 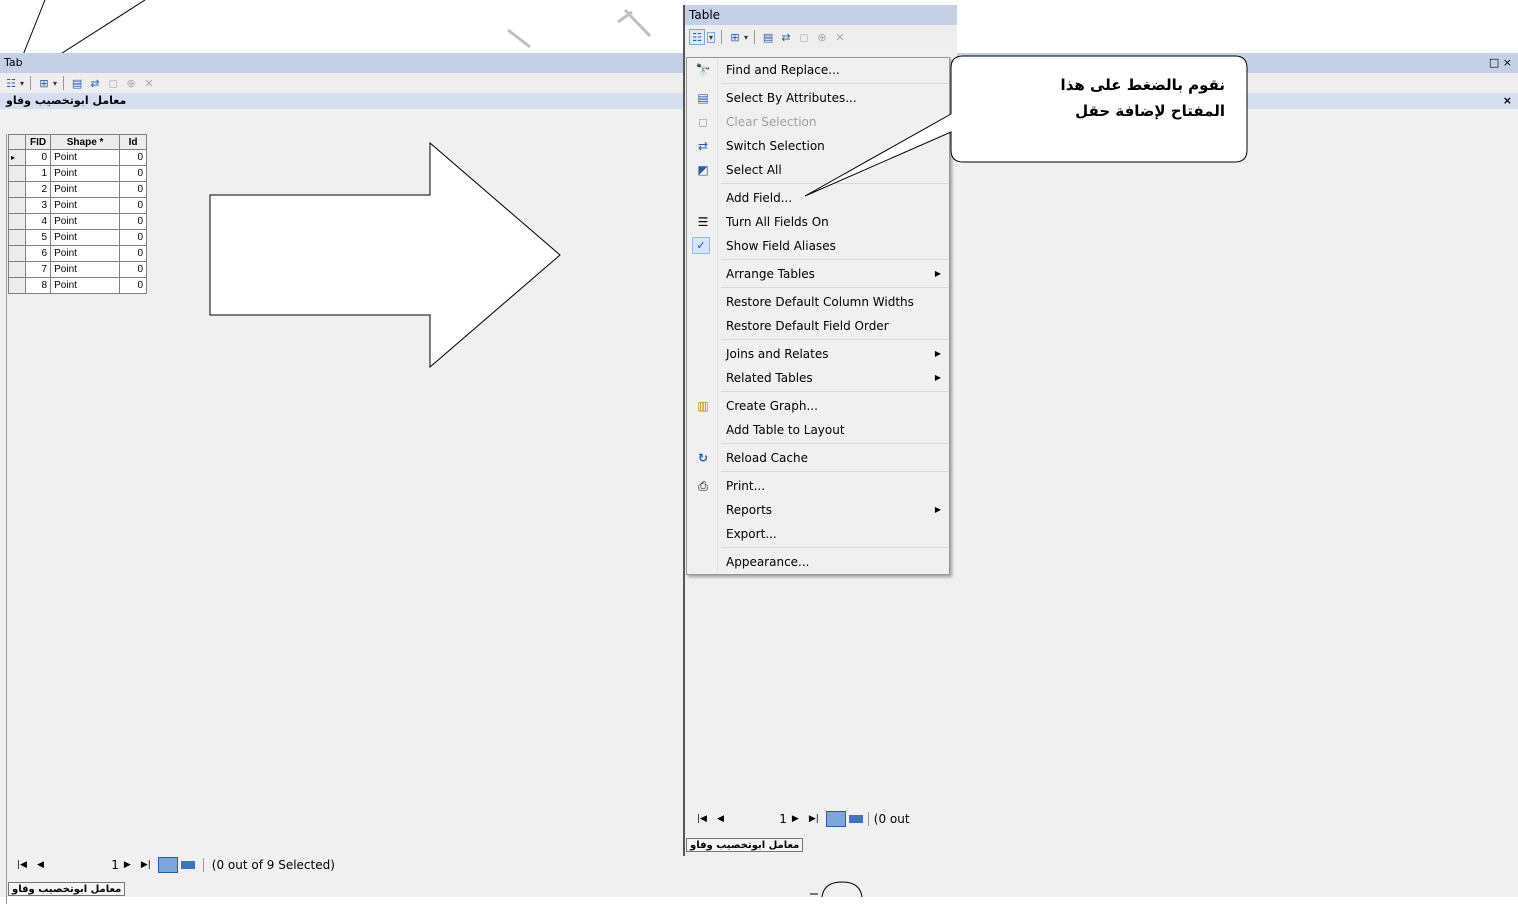 I want to click on menu-item-restore-field-order: Restore Default Field Order, so click(x=818, y=326).